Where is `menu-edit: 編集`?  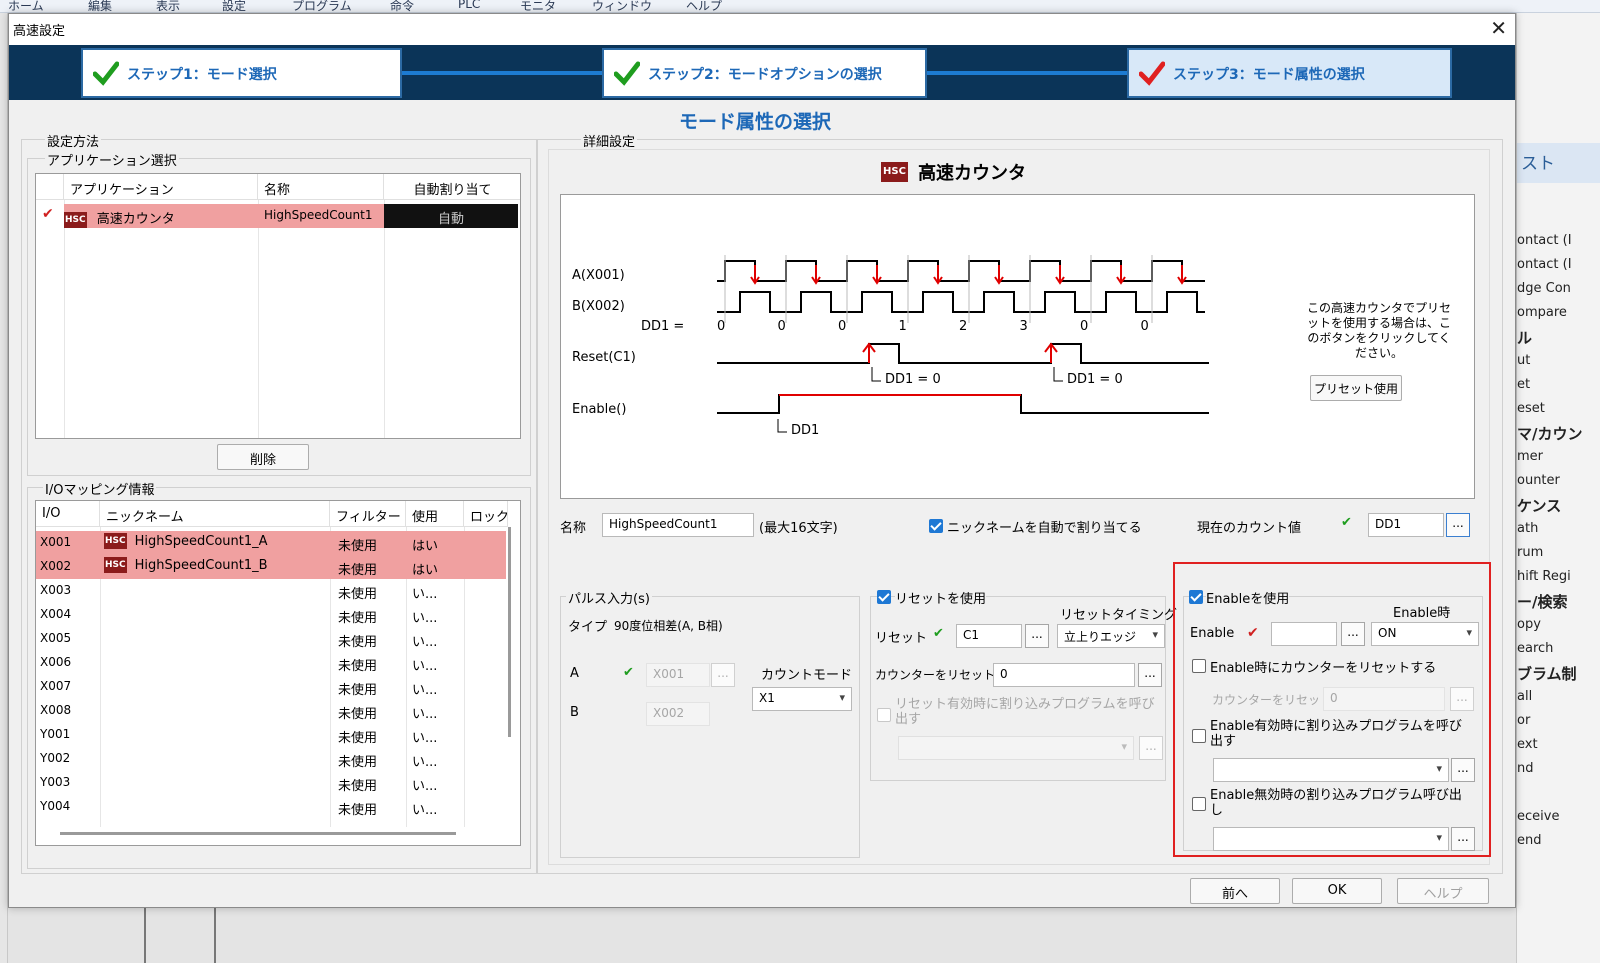 menu-edit: 編集 is located at coordinates (100, 6).